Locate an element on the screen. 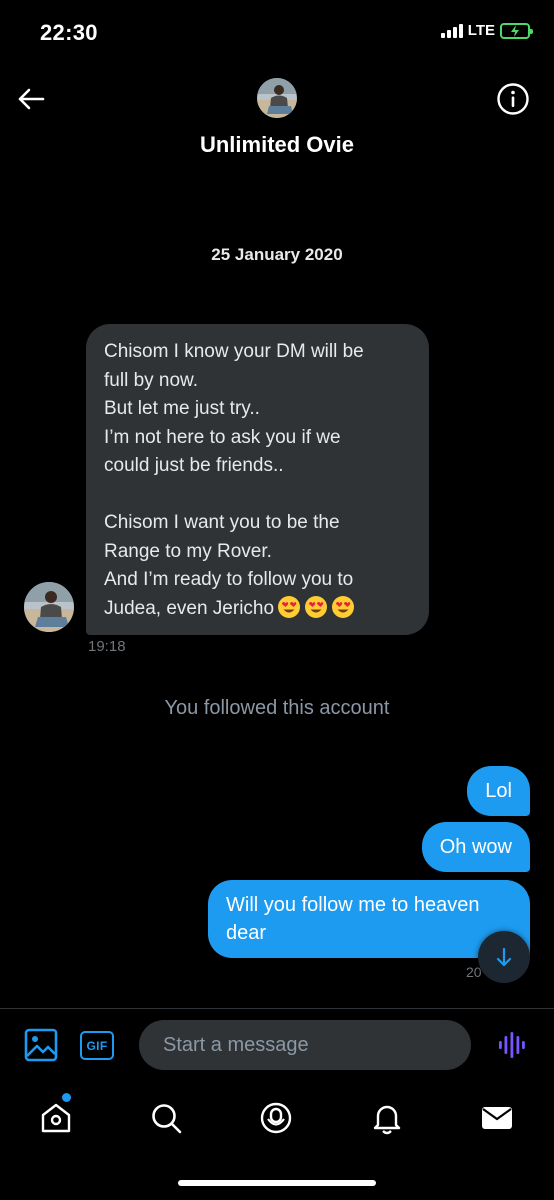 This screenshot has width=554, height=1200. tab-messages is located at coordinates (497, 1118).